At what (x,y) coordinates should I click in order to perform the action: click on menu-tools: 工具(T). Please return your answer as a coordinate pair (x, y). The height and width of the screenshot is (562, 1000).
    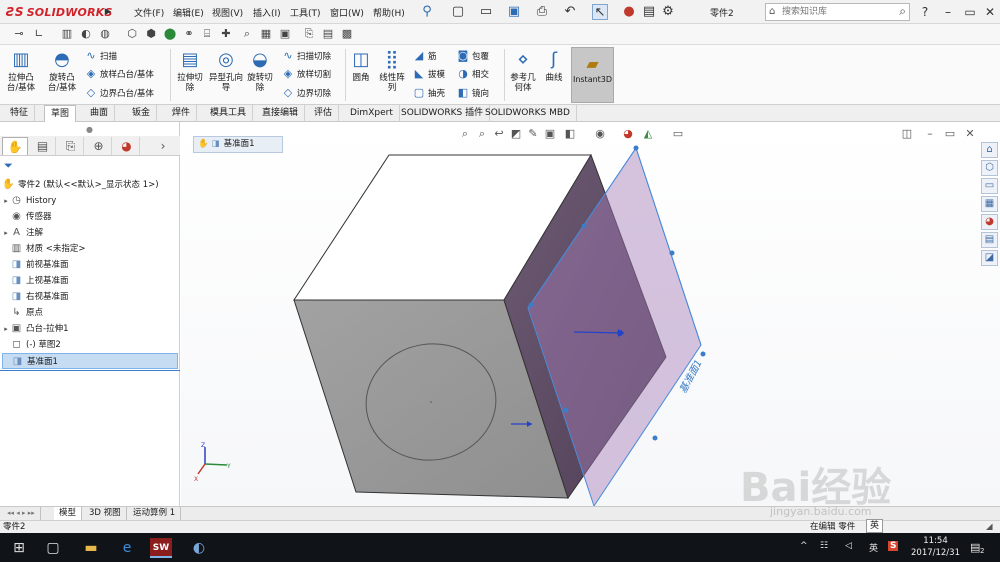
    Looking at the image, I should click on (305, 12).